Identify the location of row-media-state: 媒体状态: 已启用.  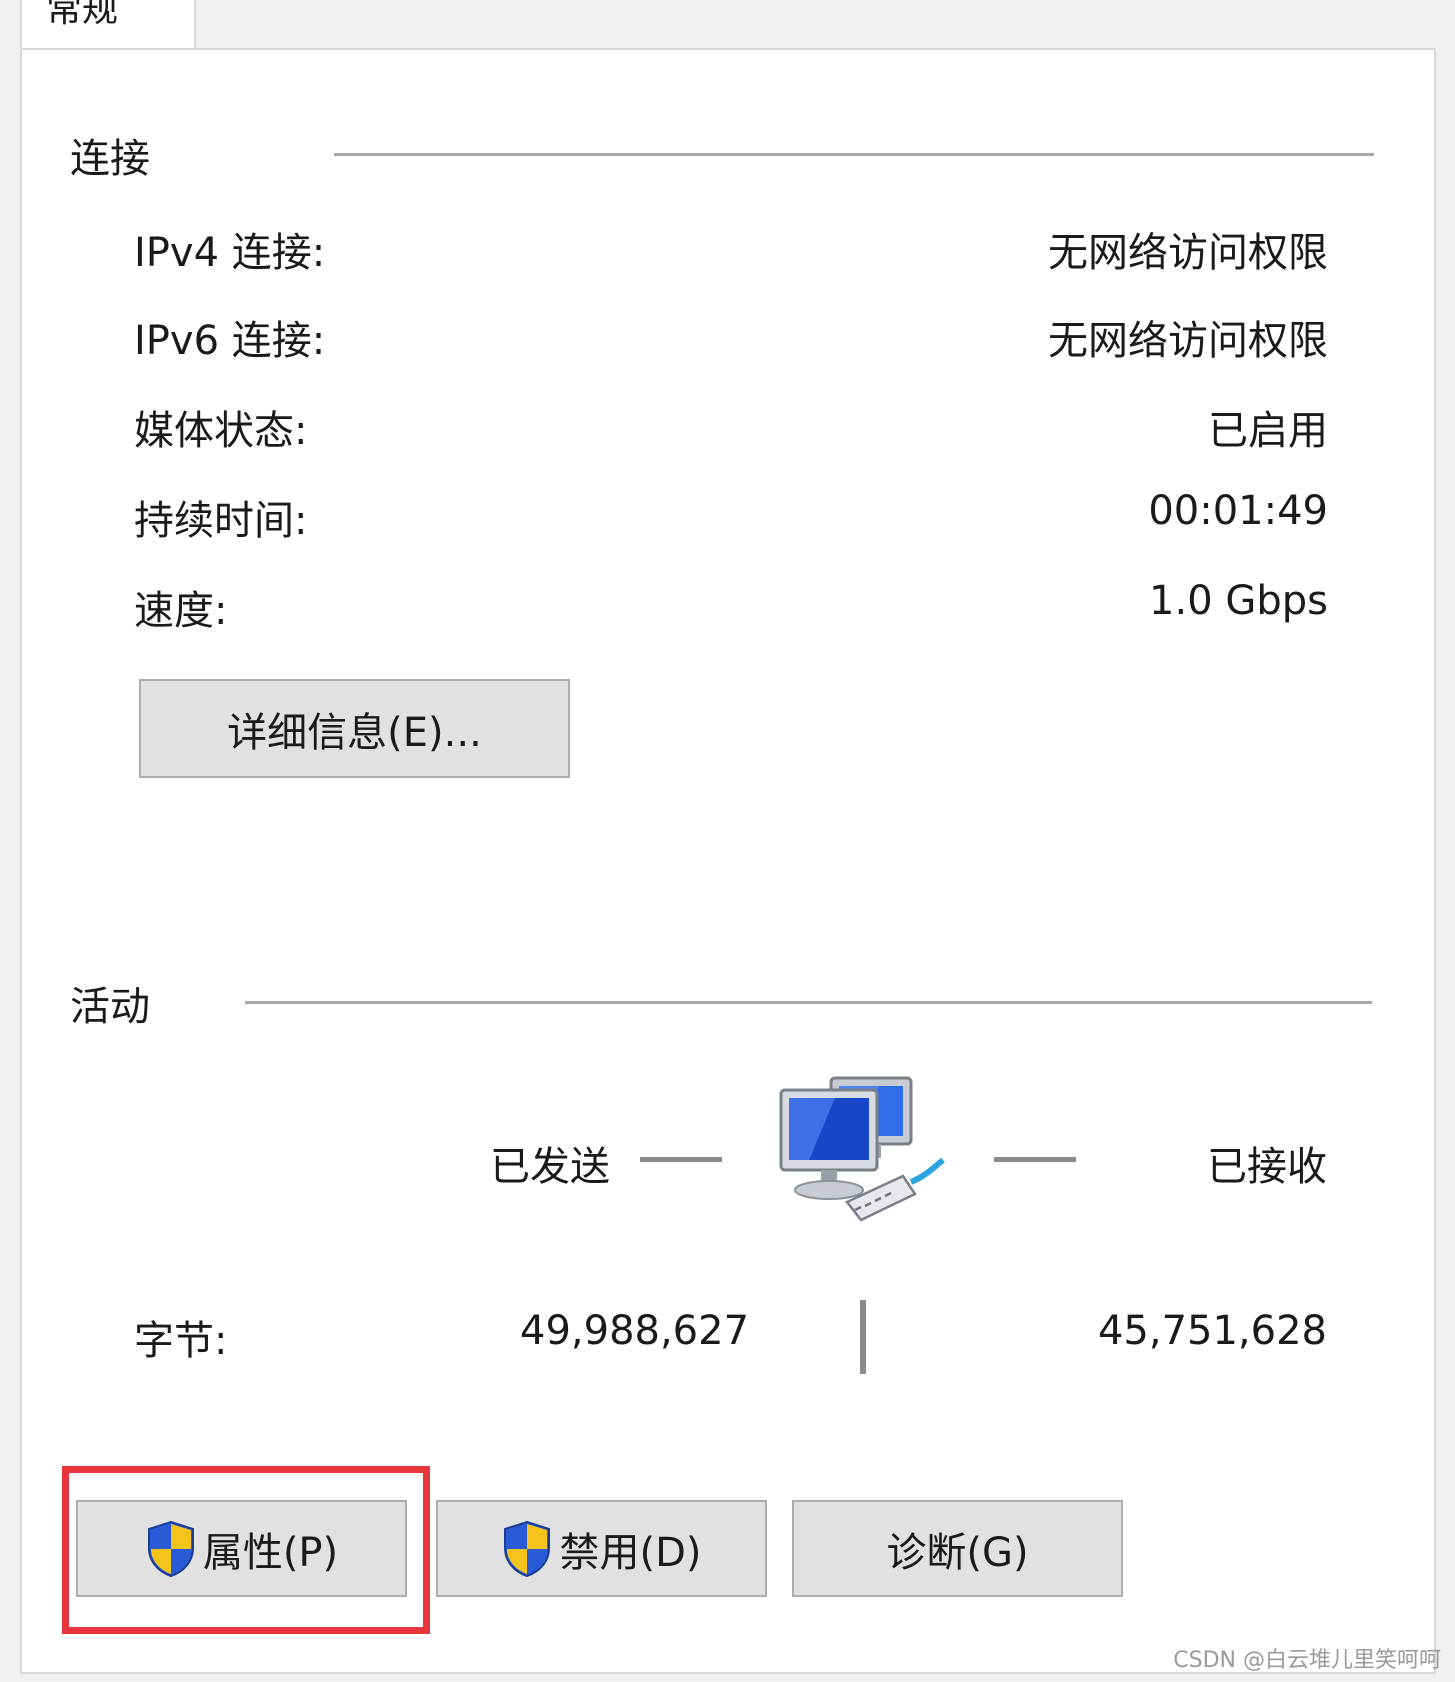
(731, 424).